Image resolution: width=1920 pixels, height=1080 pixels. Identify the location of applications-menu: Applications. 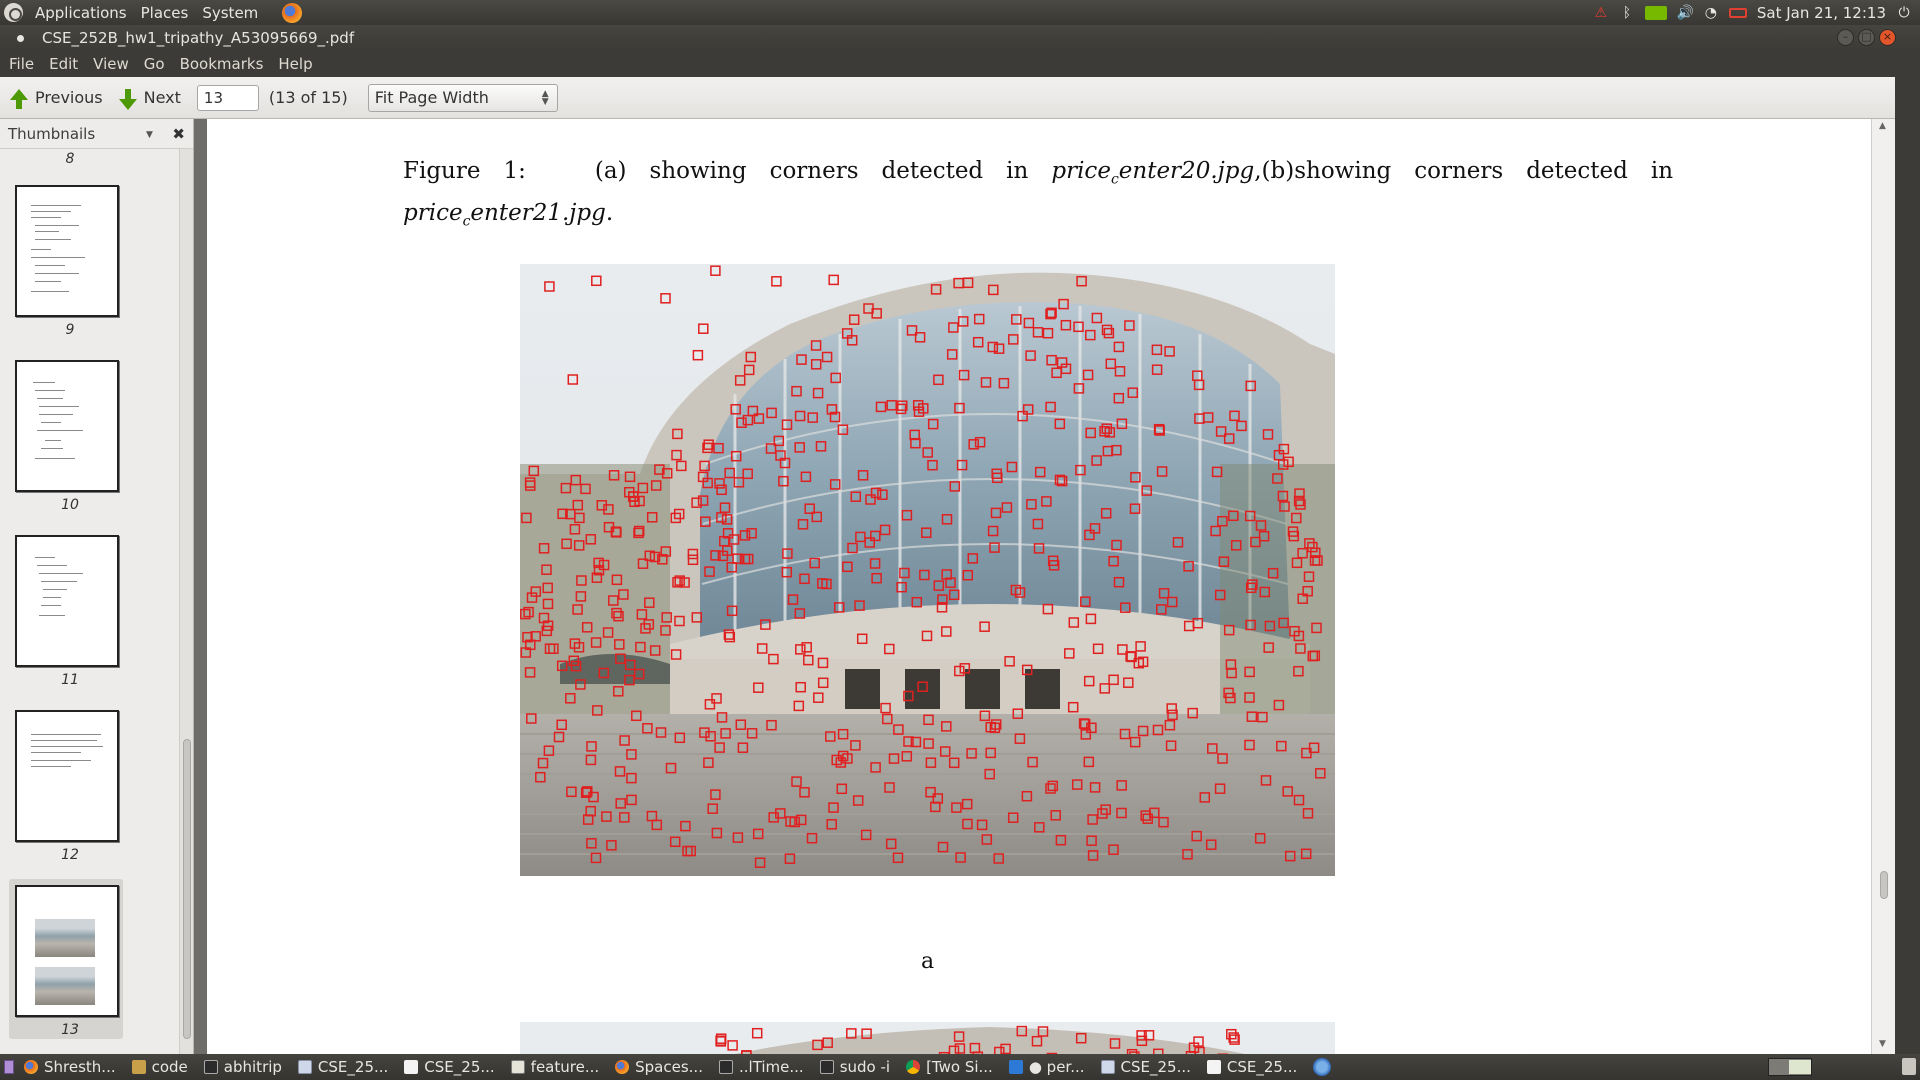
(81, 13).